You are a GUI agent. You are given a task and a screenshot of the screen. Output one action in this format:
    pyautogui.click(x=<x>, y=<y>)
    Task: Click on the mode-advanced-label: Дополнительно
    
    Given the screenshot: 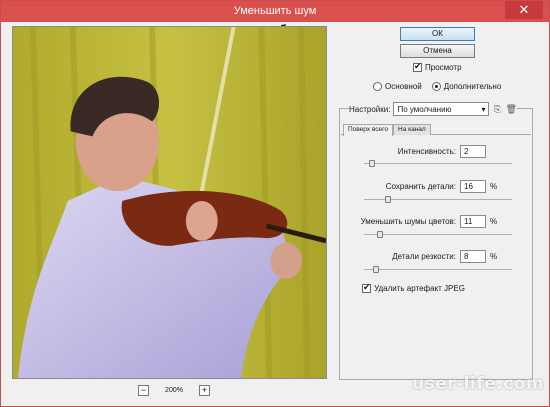 What is the action you would take?
    pyautogui.click(x=472, y=86)
    